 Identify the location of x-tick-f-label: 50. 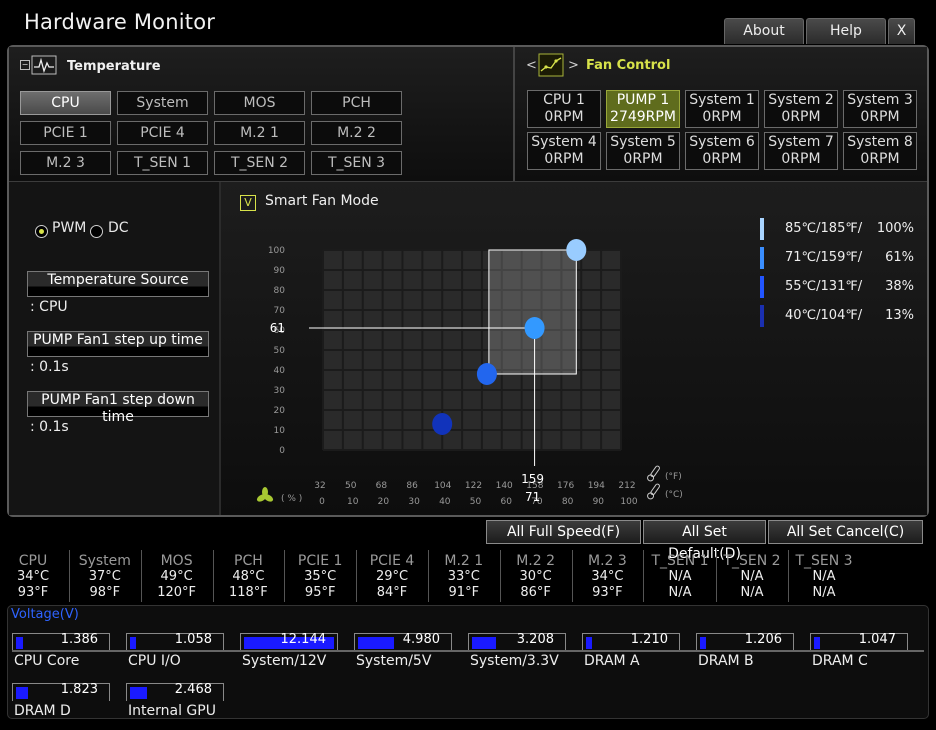
(351, 486).